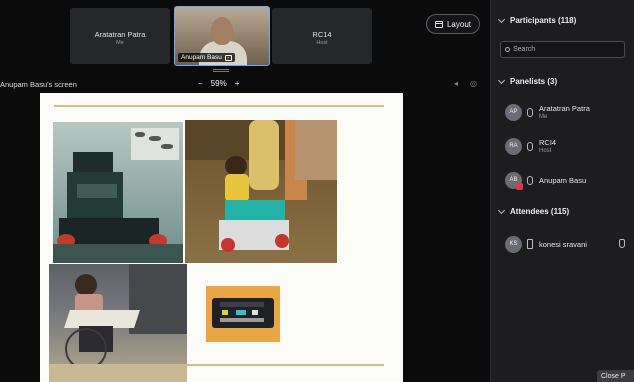 The width and height of the screenshot is (634, 382). Describe the element at coordinates (118, 192) in the screenshot. I see `photo-mobility-device` at that location.